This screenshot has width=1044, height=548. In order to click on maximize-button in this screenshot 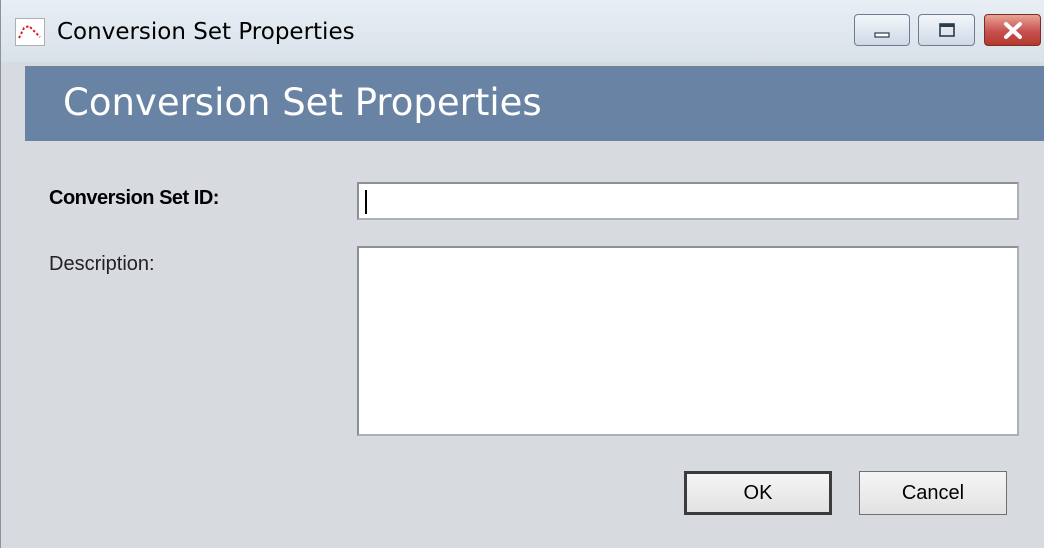, I will do `click(946, 30)`.